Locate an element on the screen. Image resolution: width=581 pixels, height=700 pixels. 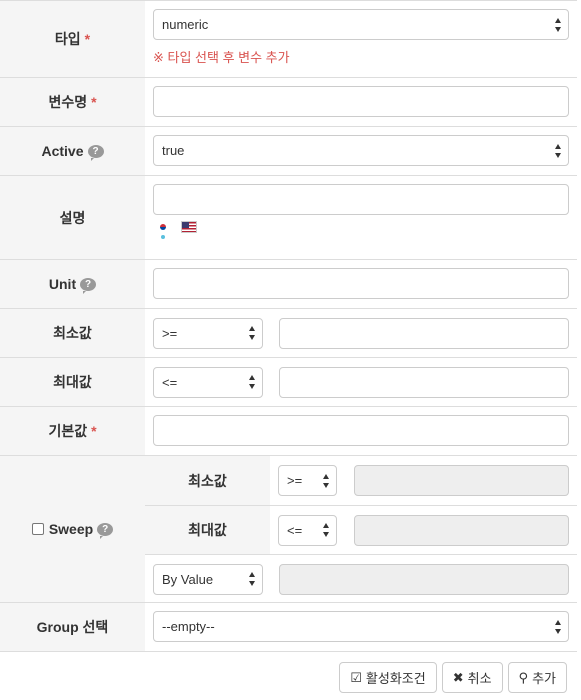
type-label-cell: 타입 * is located at coordinates (72, 39).